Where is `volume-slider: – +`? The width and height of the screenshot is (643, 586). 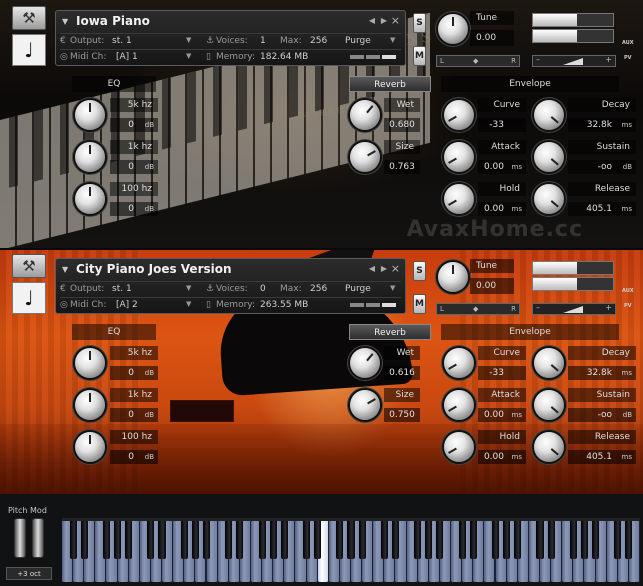
volume-slider: – + is located at coordinates (574, 61).